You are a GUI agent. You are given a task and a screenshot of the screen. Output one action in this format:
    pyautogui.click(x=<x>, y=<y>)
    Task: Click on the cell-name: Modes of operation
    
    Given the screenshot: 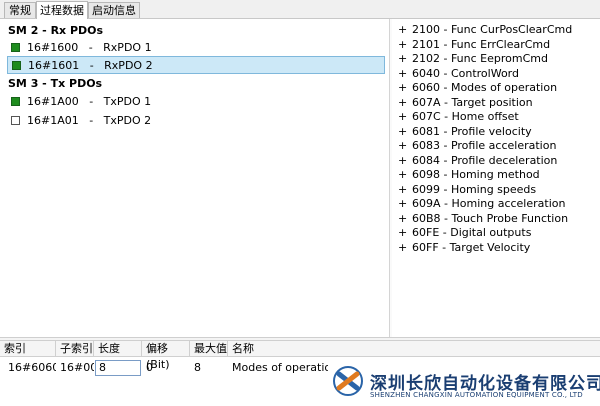 What is the action you would take?
    pyautogui.click(x=280, y=367)
    